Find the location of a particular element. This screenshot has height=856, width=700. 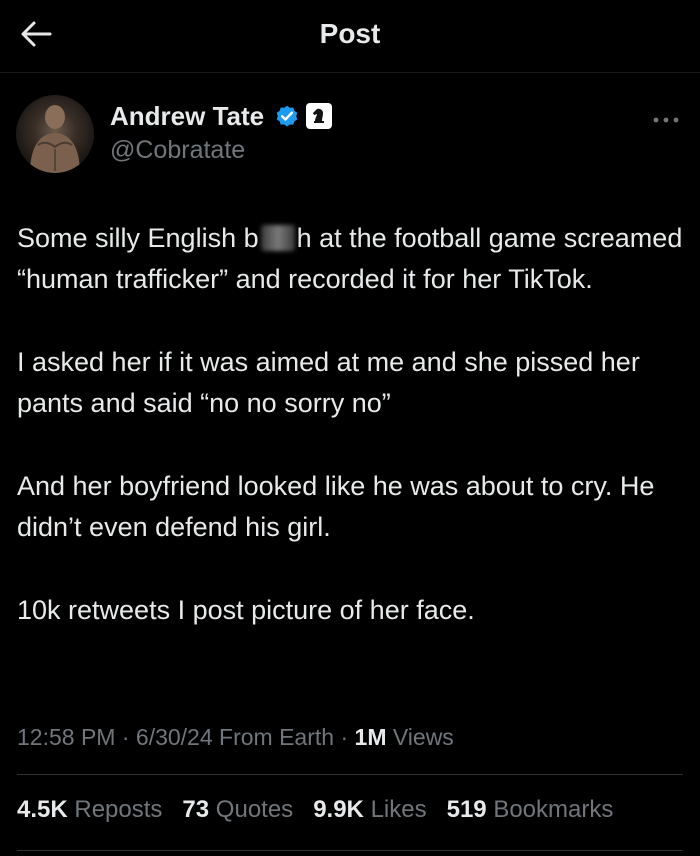

timestamp-date: 6/30/24 is located at coordinates (174, 737).